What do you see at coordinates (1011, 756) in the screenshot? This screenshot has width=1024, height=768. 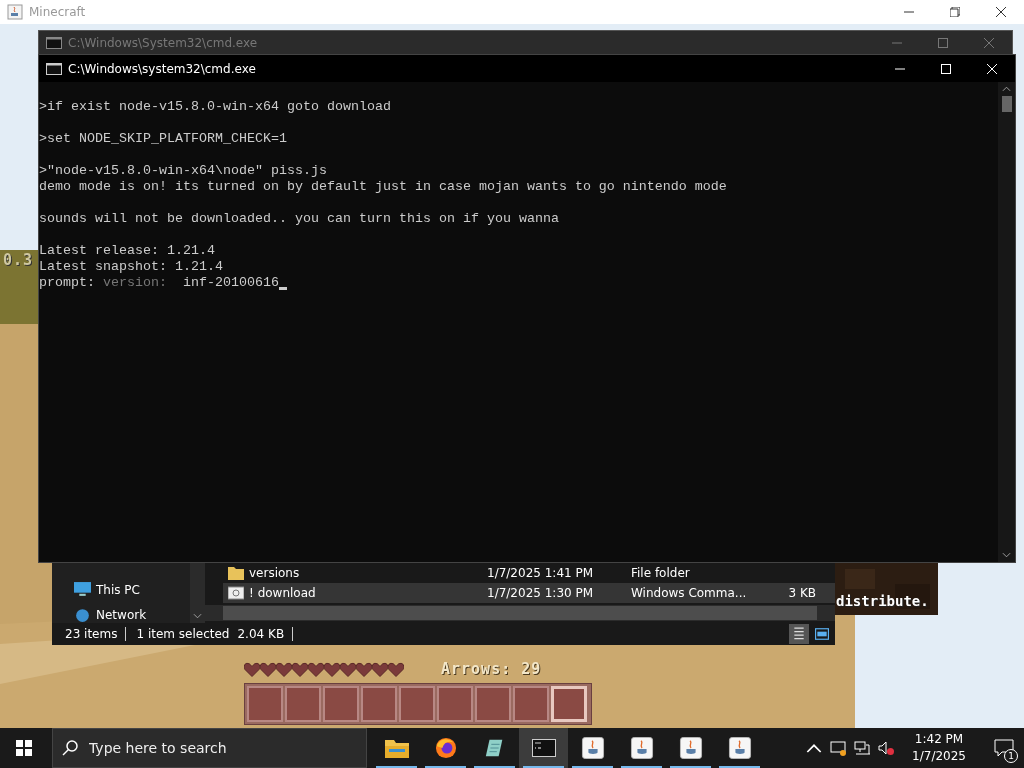 I see `notification-count: 1` at bounding box center [1011, 756].